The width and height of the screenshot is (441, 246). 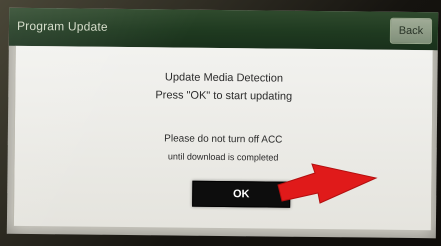 I want to click on dialog-heading: Update Media Detection, so click(x=224, y=78).